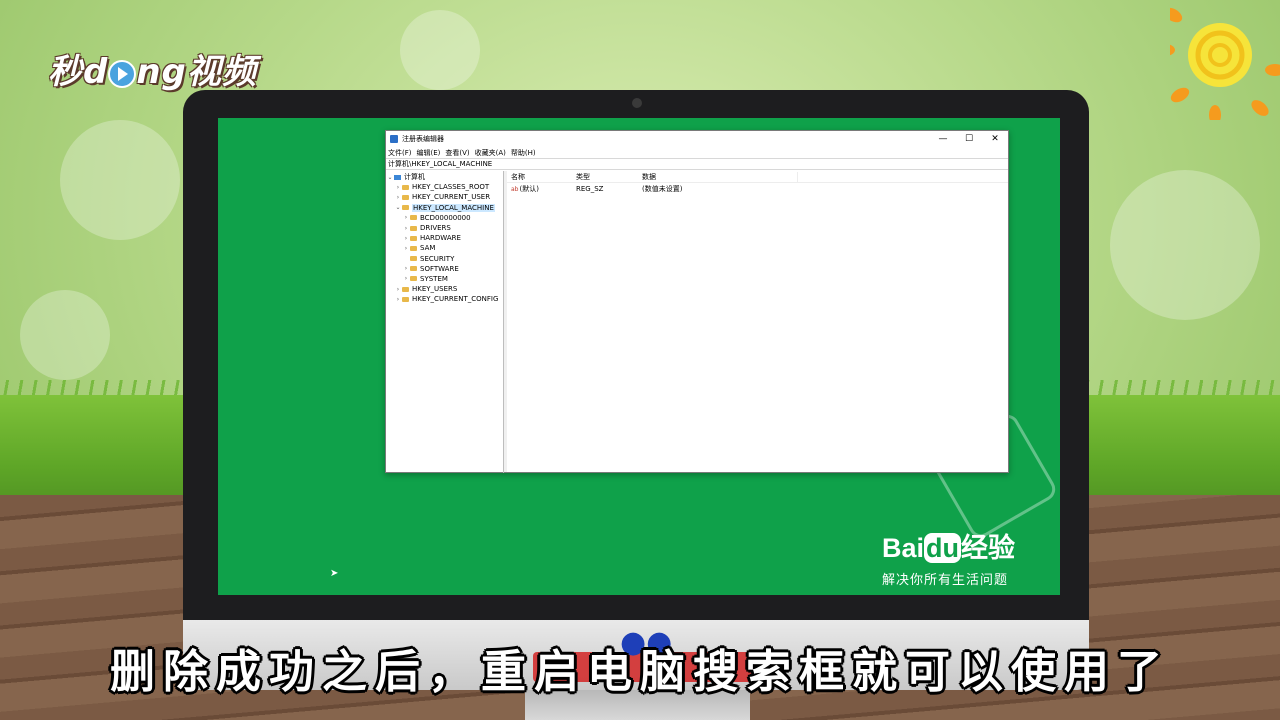 The width and height of the screenshot is (1280, 720). I want to click on close-button: ✕, so click(995, 139).